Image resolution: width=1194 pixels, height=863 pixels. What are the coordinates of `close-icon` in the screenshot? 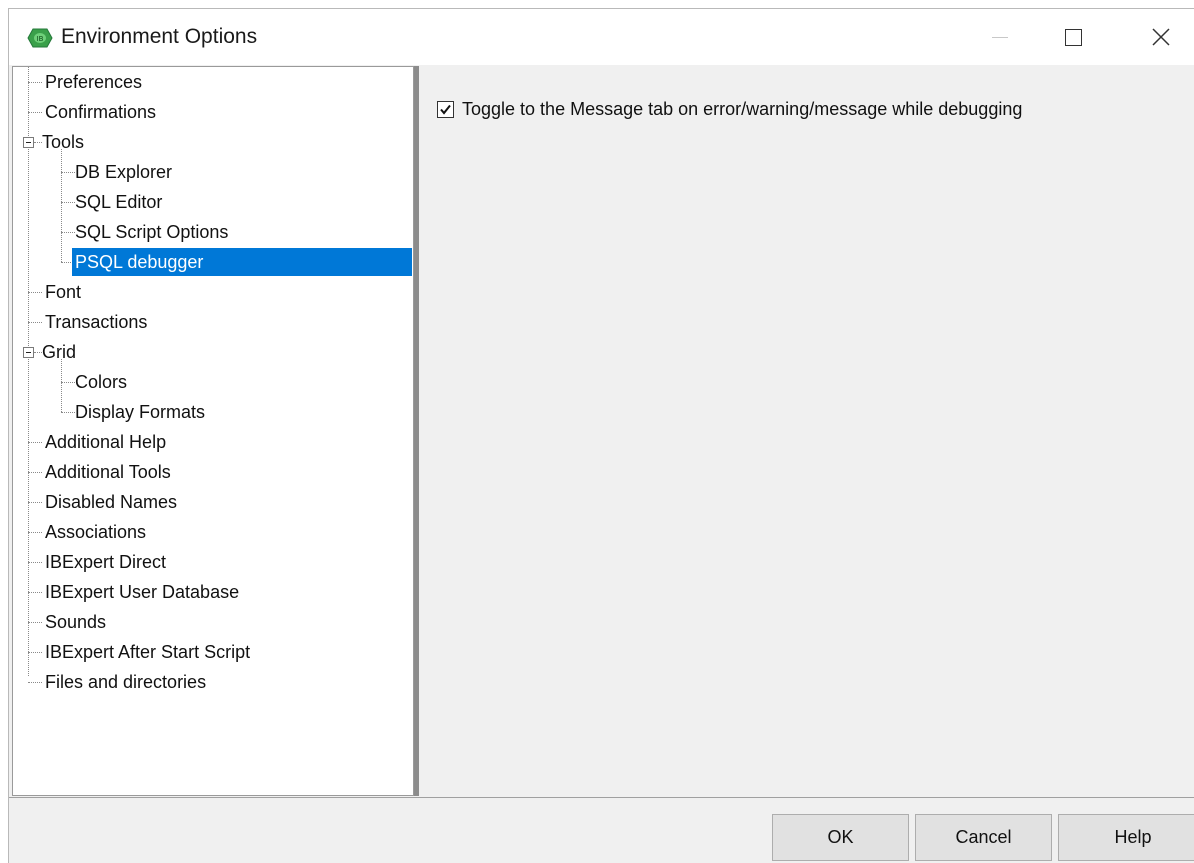 It's located at (1161, 37).